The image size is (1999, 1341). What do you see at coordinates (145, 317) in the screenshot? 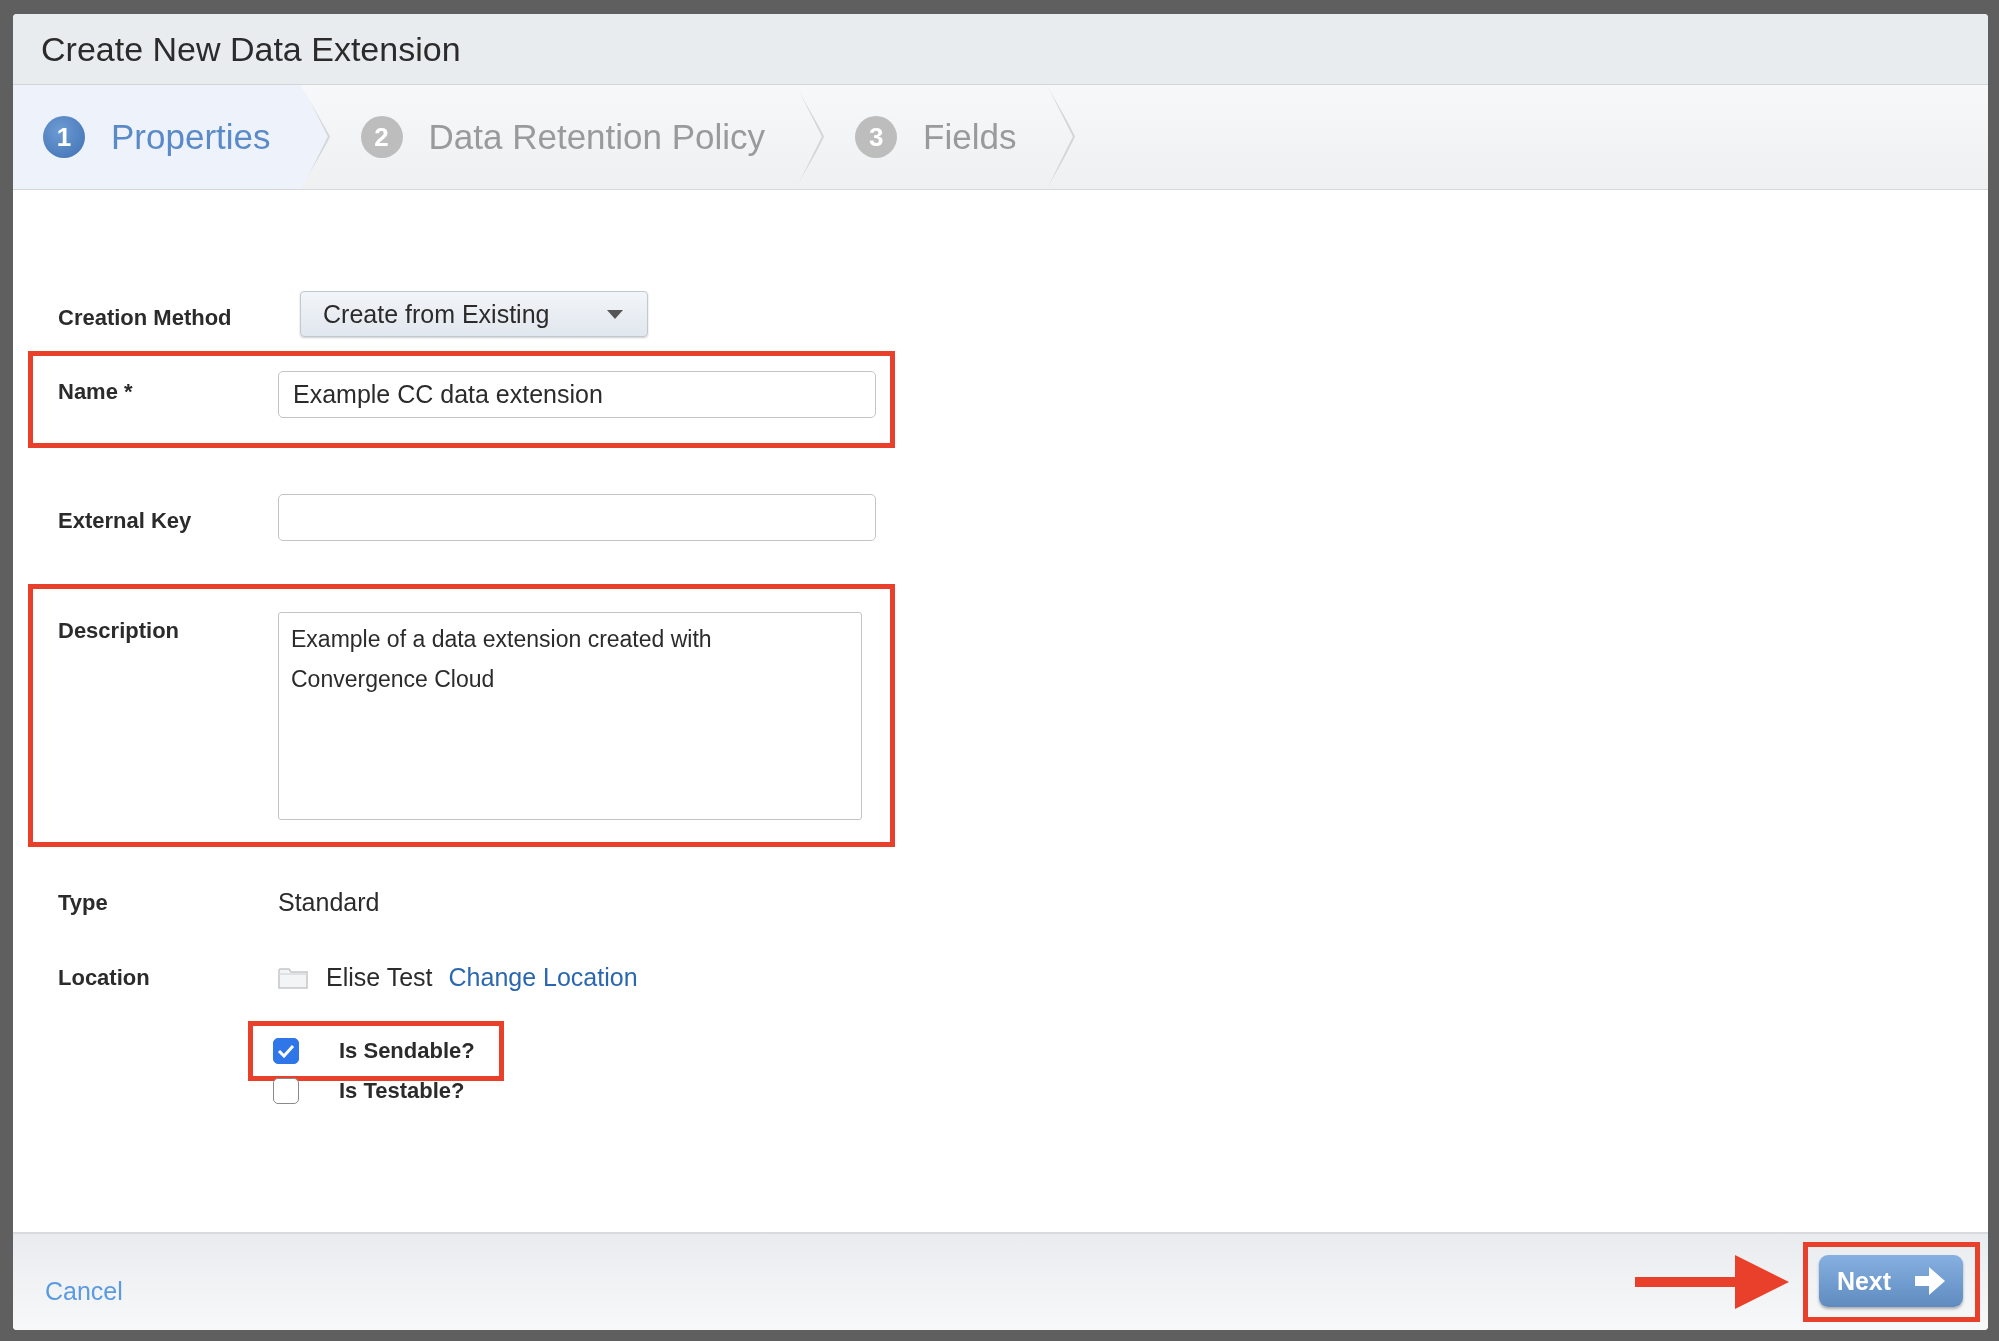
I see `field-label: Creation Method` at bounding box center [145, 317].